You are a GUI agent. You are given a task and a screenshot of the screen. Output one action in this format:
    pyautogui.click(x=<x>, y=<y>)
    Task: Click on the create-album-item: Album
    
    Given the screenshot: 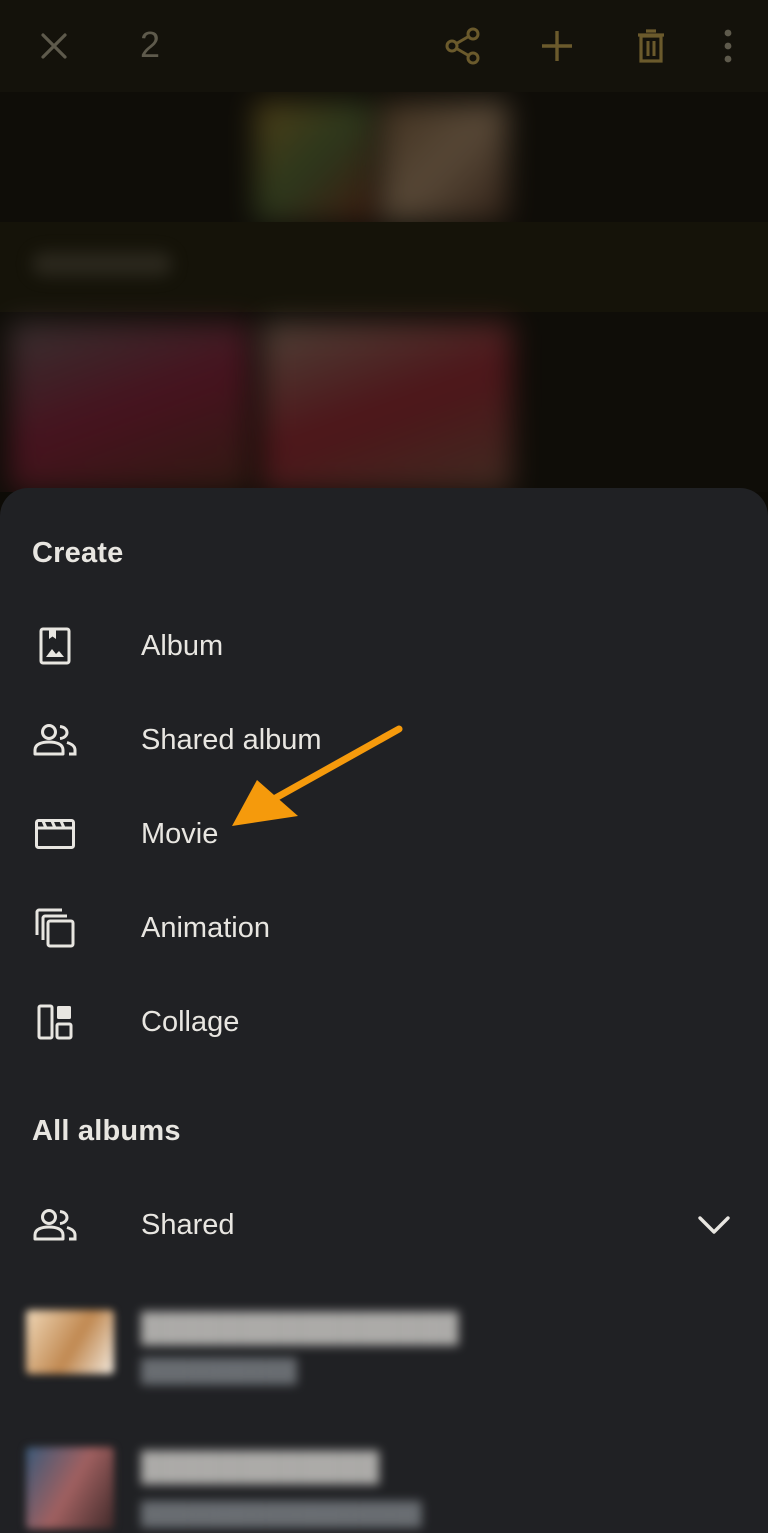 What is the action you would take?
    pyautogui.click(x=384, y=646)
    